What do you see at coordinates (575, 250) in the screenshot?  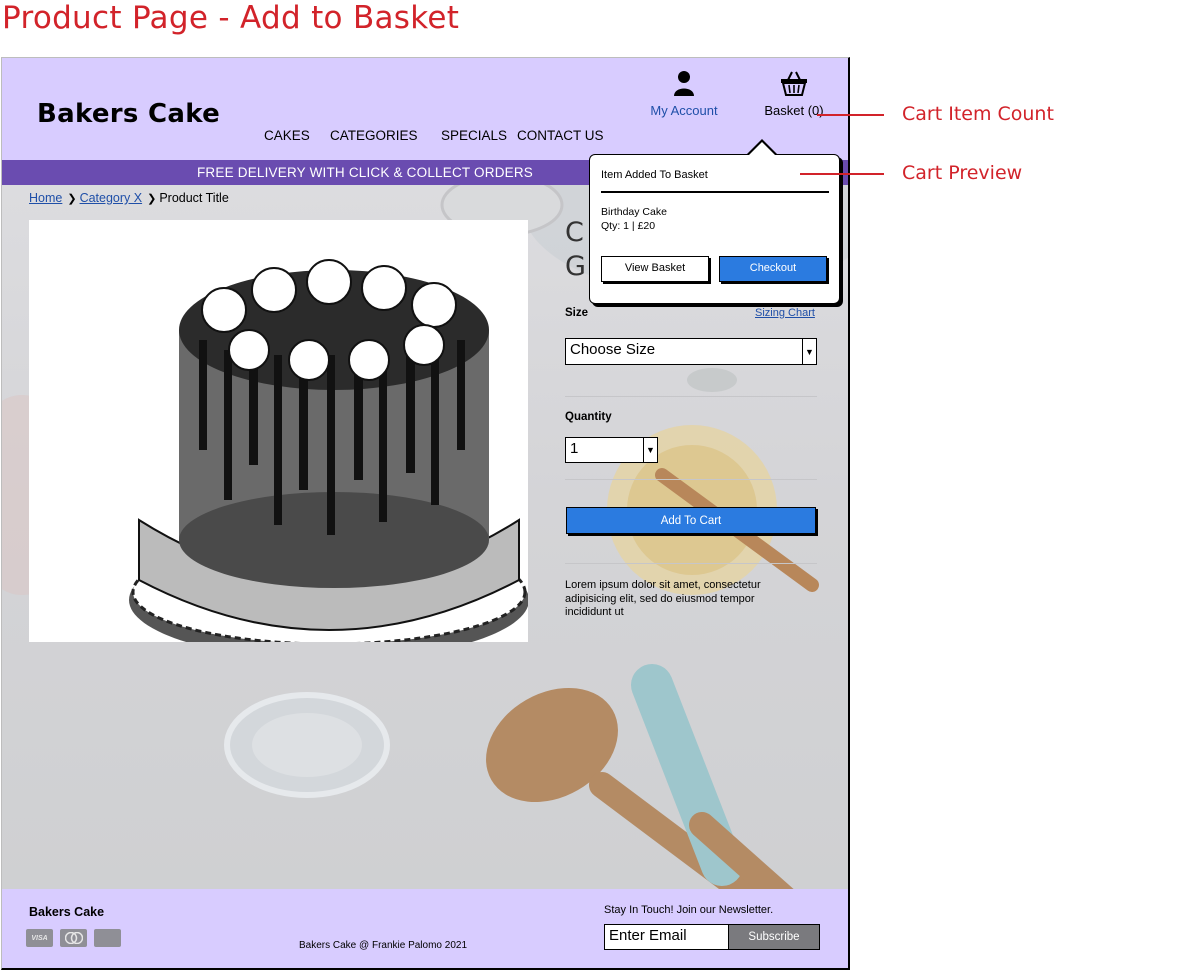 I see `product-title: C G` at bounding box center [575, 250].